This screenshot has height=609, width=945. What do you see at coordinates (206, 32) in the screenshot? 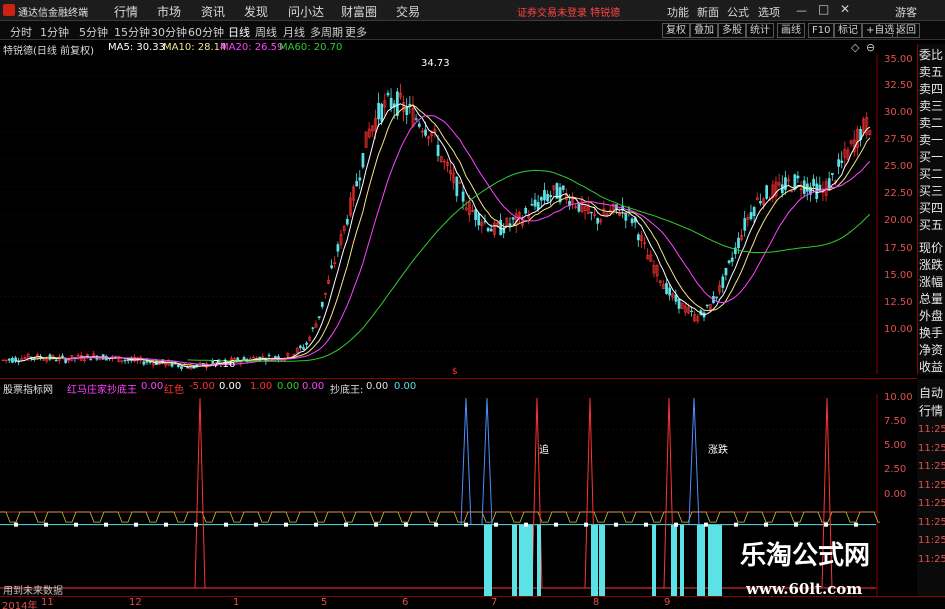
I see `period-60min: 60分钟` at bounding box center [206, 32].